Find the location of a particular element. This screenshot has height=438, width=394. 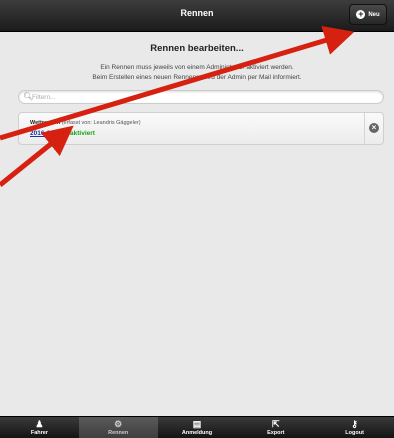

tab-fahrer: ♟ Fahrer is located at coordinates (39, 427).